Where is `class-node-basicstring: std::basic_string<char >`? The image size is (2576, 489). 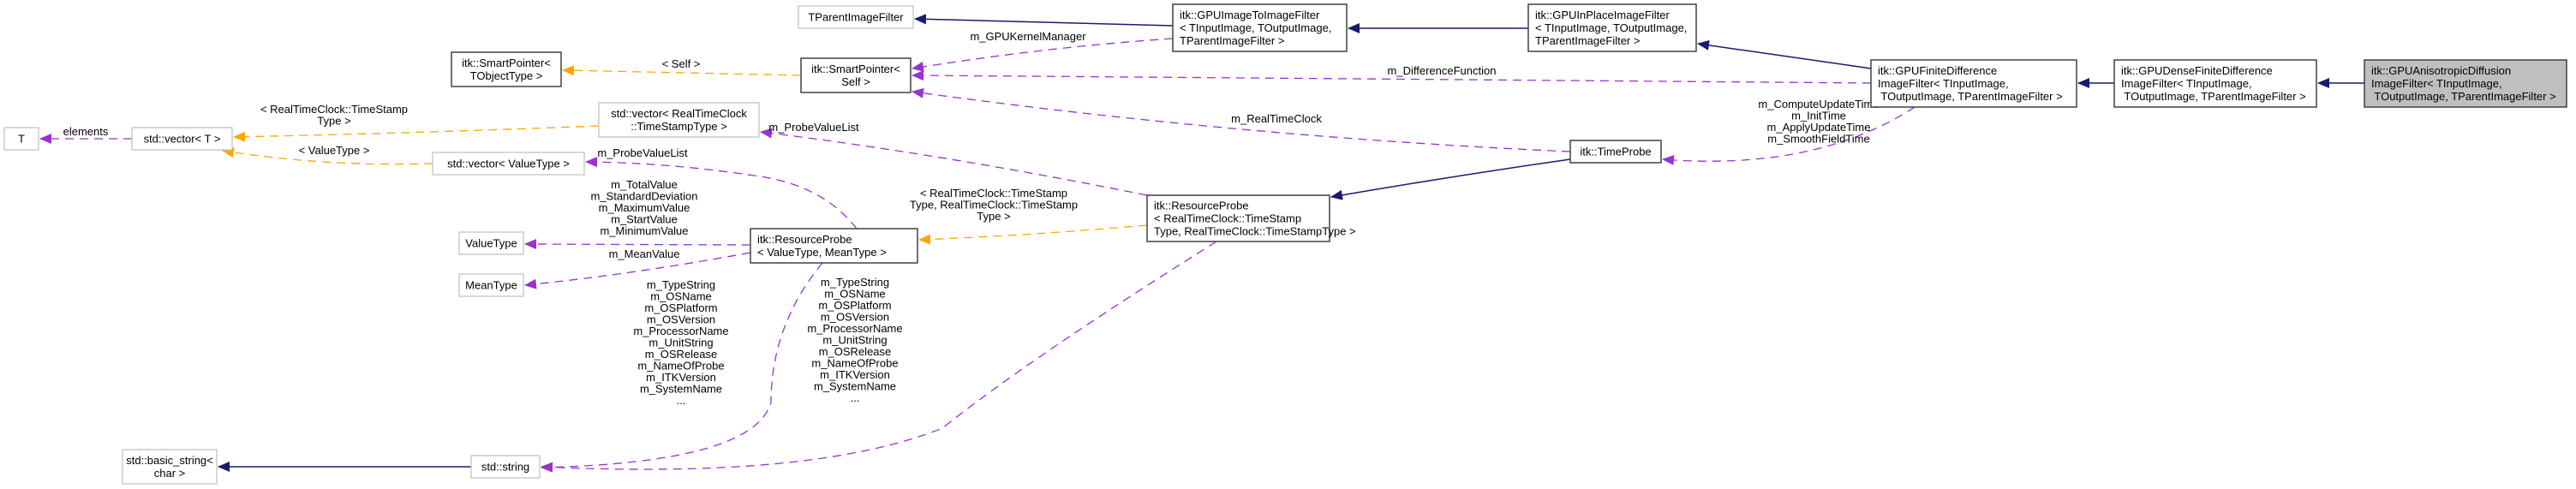 class-node-basicstring: std::basic_string<char > is located at coordinates (170, 467).